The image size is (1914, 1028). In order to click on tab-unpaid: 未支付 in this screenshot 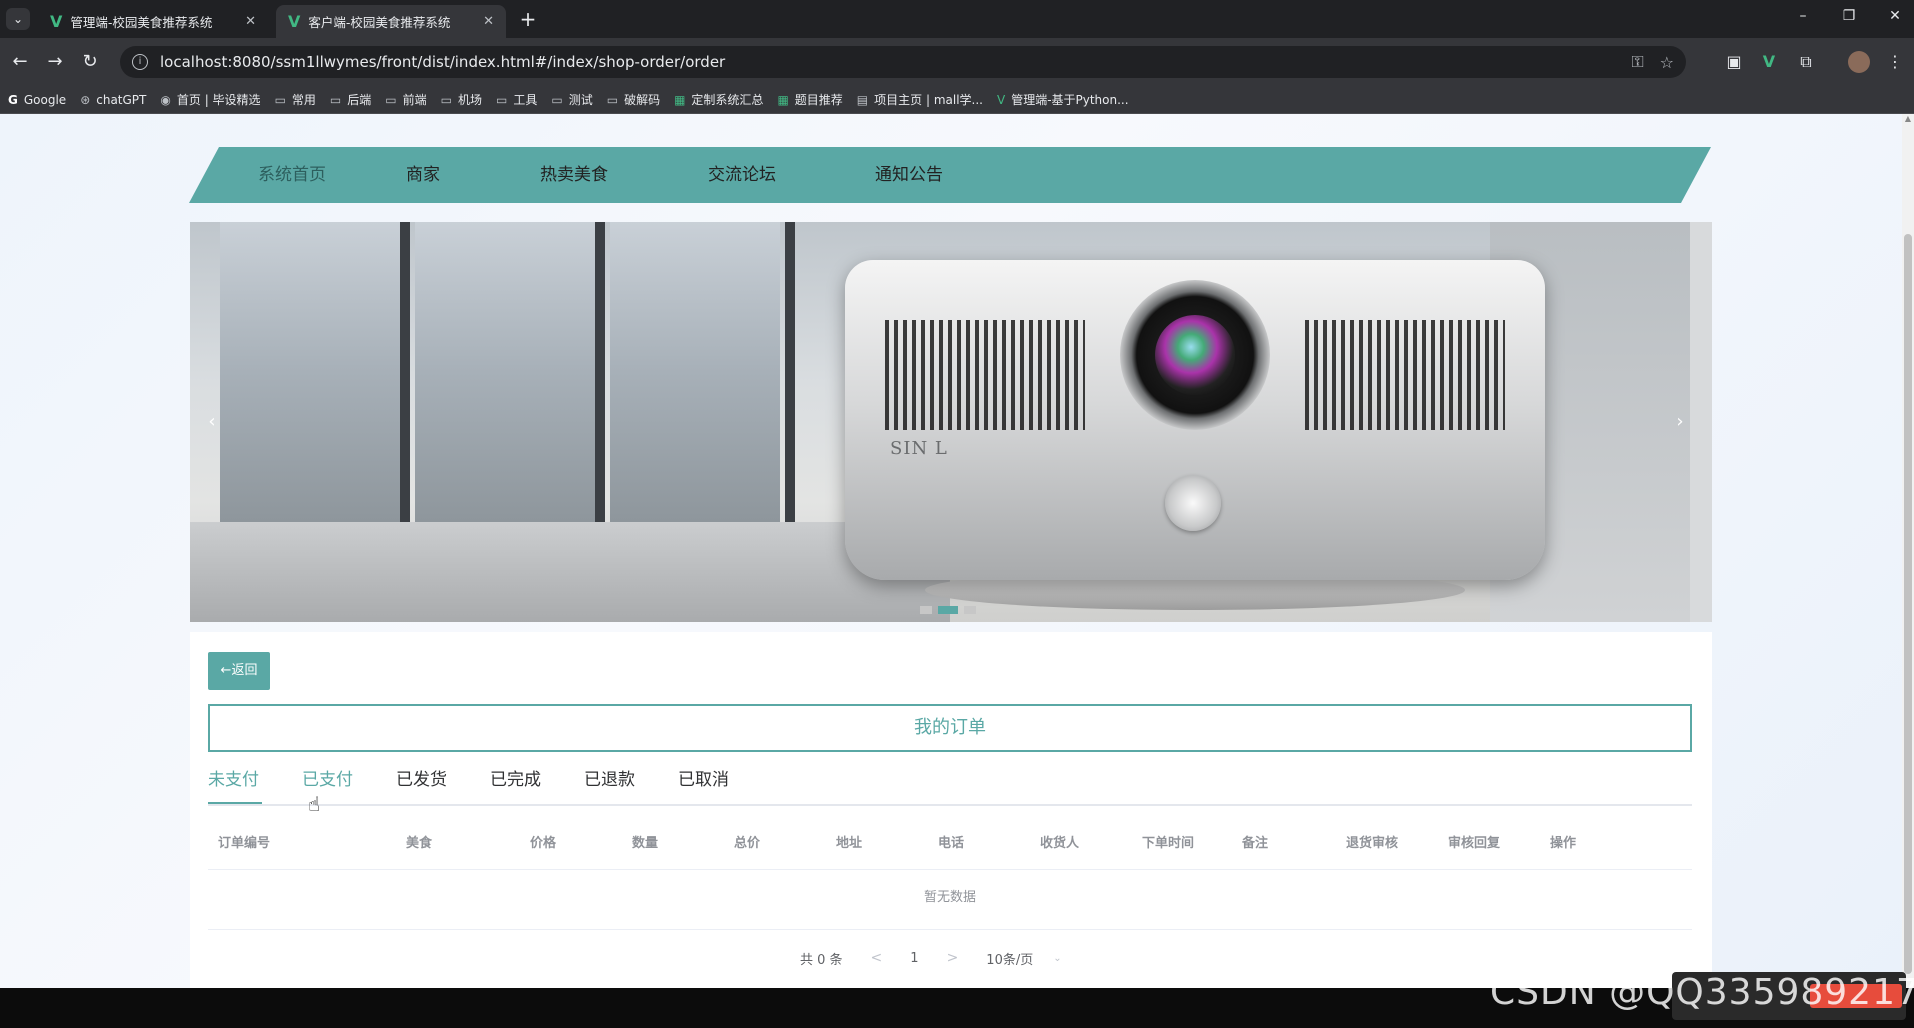, I will do `click(233, 785)`.